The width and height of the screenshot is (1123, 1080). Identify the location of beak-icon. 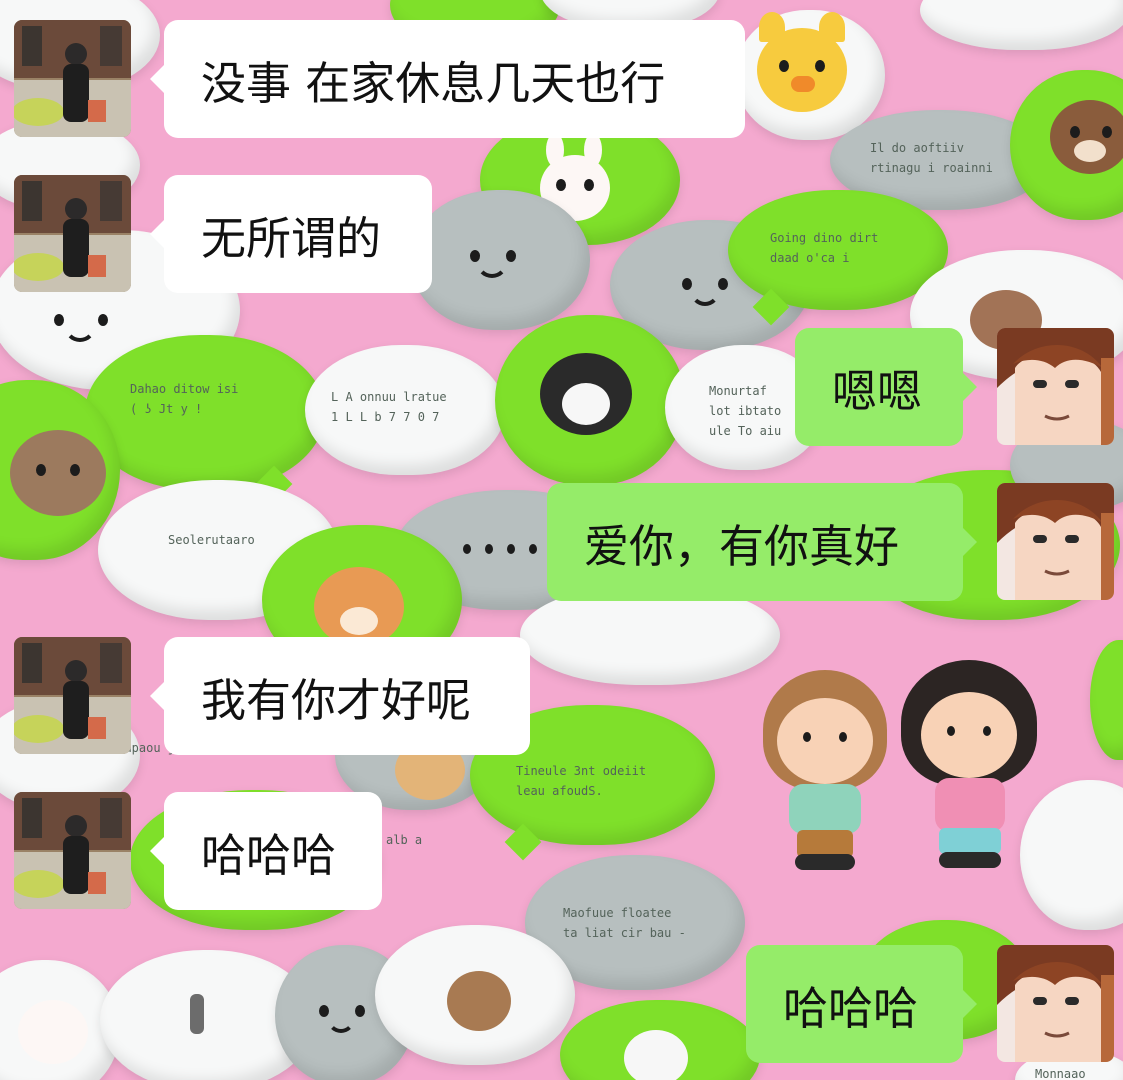
(803, 84).